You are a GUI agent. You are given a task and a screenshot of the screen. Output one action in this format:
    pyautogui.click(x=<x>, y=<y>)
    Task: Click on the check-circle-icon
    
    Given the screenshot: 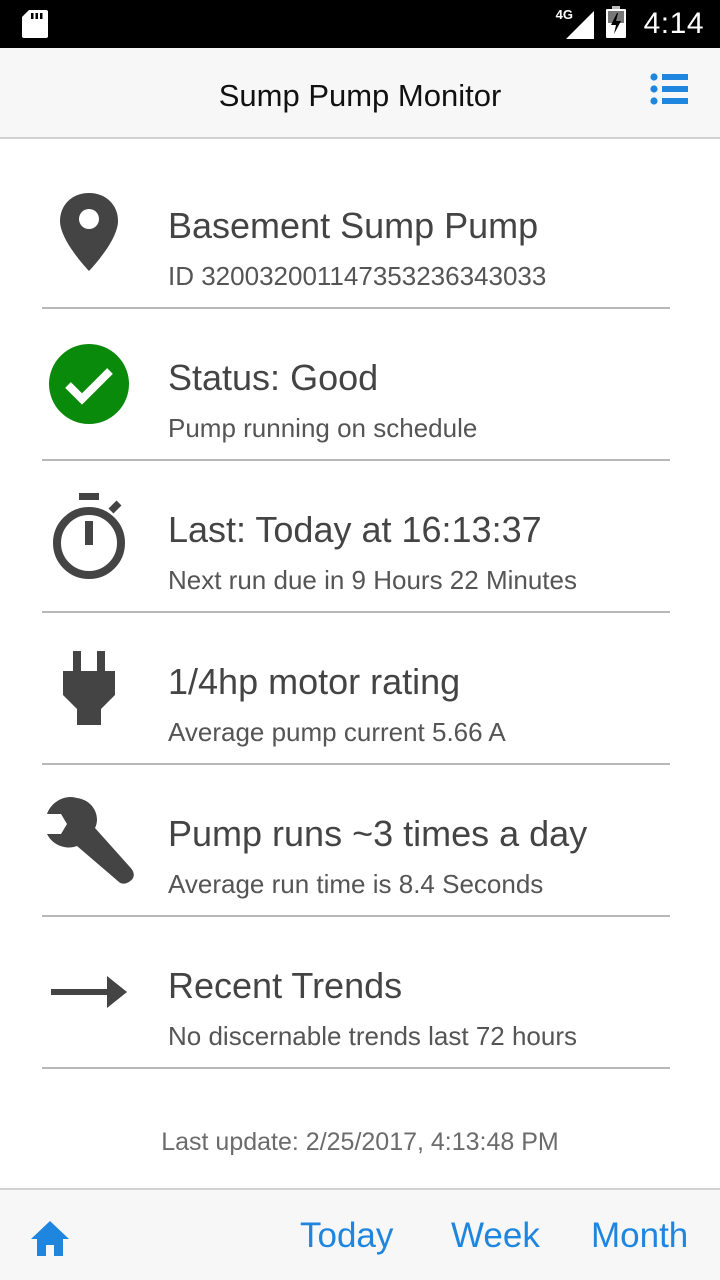 What is the action you would take?
    pyautogui.click(x=89, y=384)
    